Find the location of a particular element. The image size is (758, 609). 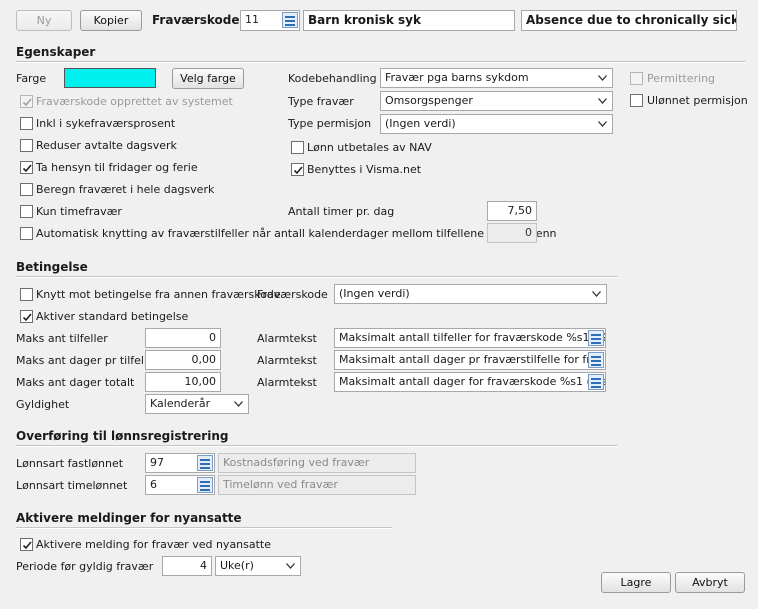

activate-message-checkbox is located at coordinates (26, 544).